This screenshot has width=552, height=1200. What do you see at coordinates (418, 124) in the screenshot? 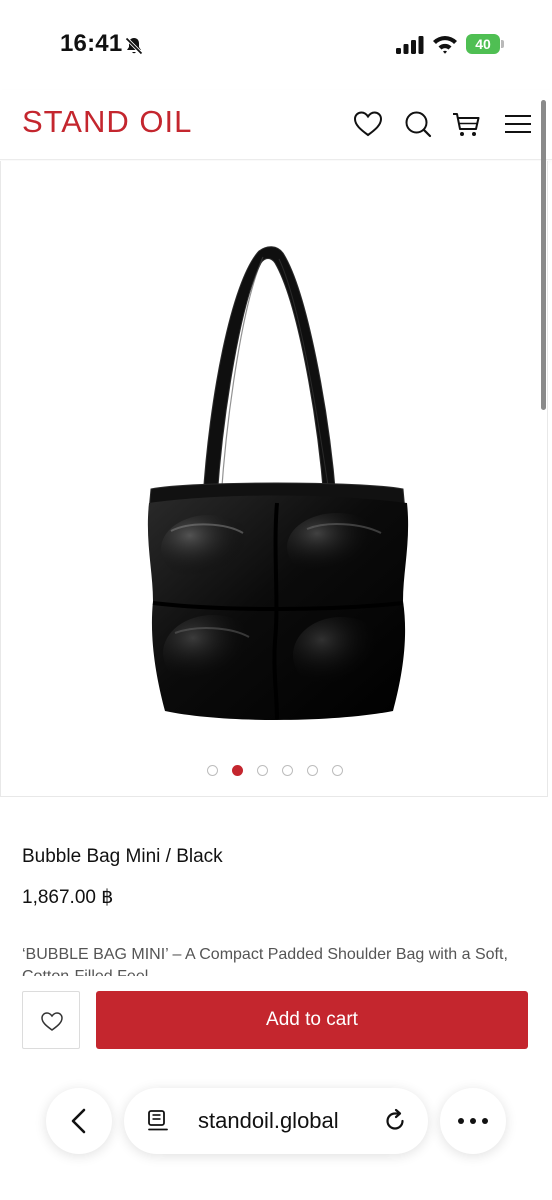
I see `search-icon` at bounding box center [418, 124].